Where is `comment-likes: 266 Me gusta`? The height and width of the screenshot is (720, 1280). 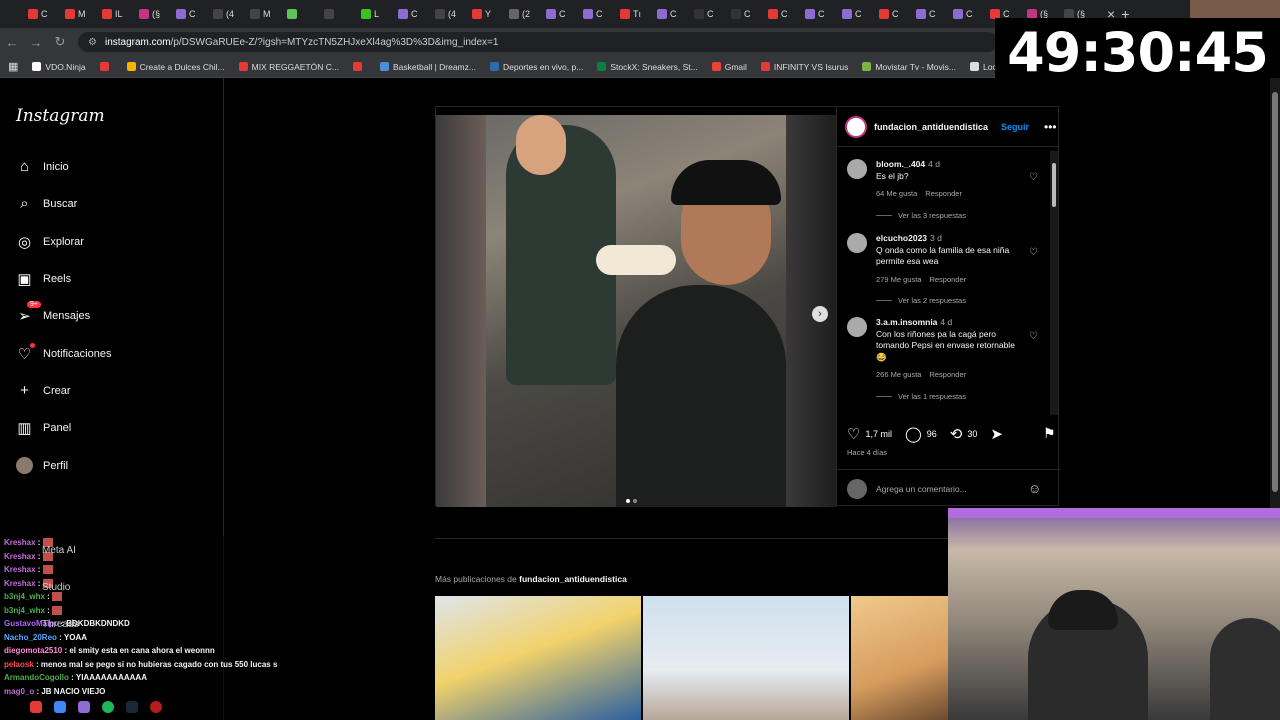 comment-likes: 266 Me gusta is located at coordinates (898, 374).